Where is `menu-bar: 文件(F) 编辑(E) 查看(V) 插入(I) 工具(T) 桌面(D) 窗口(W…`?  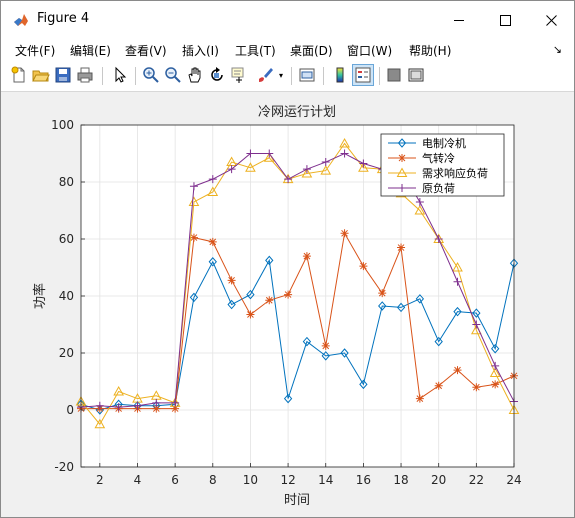 menu-bar: 文件(F) 编辑(E) 查看(V) 插入(I) 工具(T) 桌面(D) 窗口(W… is located at coordinates (287, 50).